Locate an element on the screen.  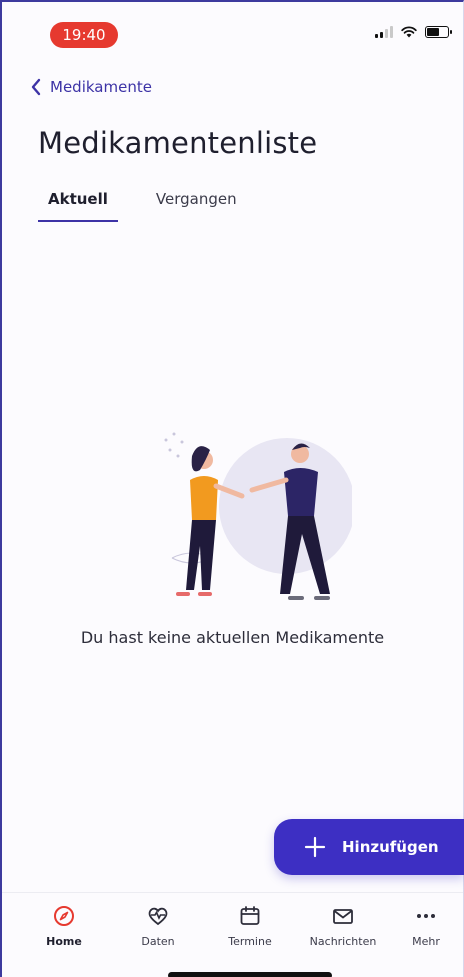
tab-bar: Aktuell Vergangen is located at coordinates (137, 206).